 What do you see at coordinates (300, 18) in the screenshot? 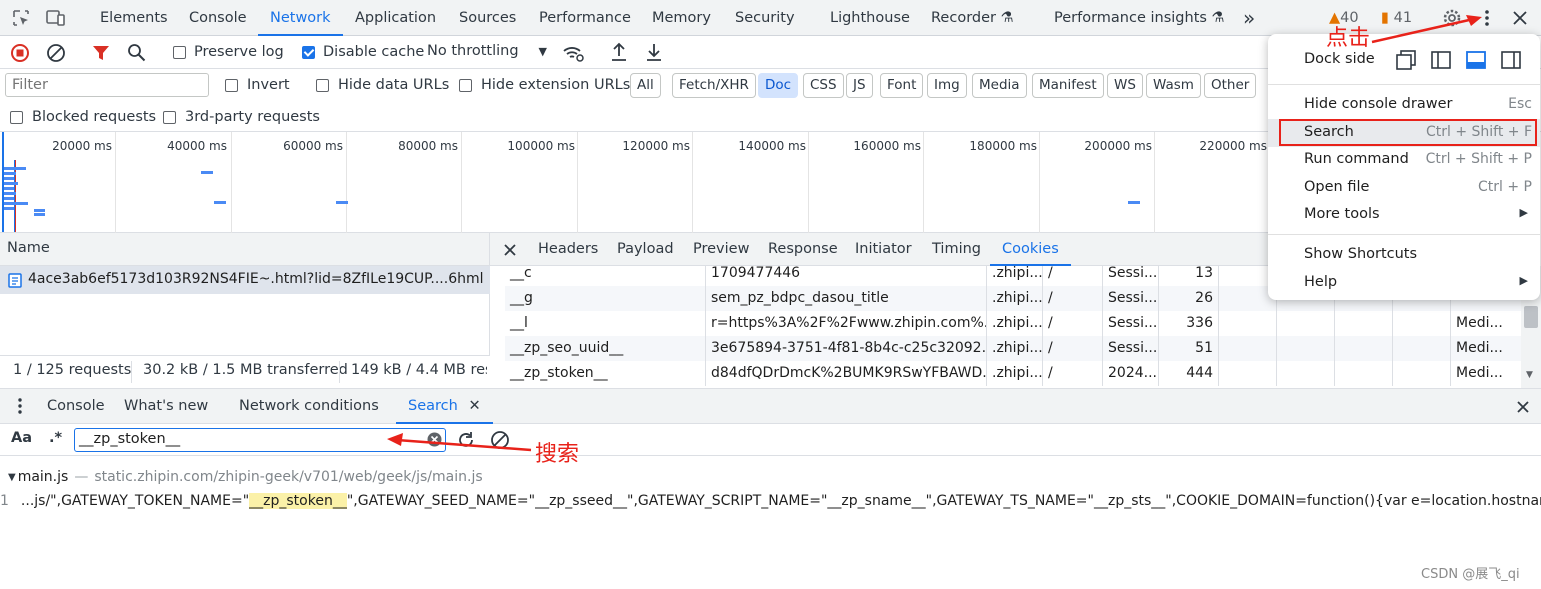
I see `tab-network: Network` at bounding box center [300, 18].